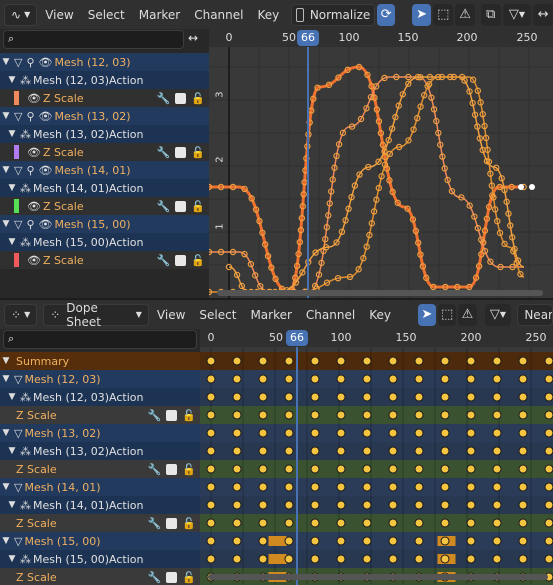 The height and width of the screenshot is (585, 553). What do you see at coordinates (104, 188) in the screenshot?
I see `action-row: ▼ ⁂ Mesh (14, 01)Action` at bounding box center [104, 188].